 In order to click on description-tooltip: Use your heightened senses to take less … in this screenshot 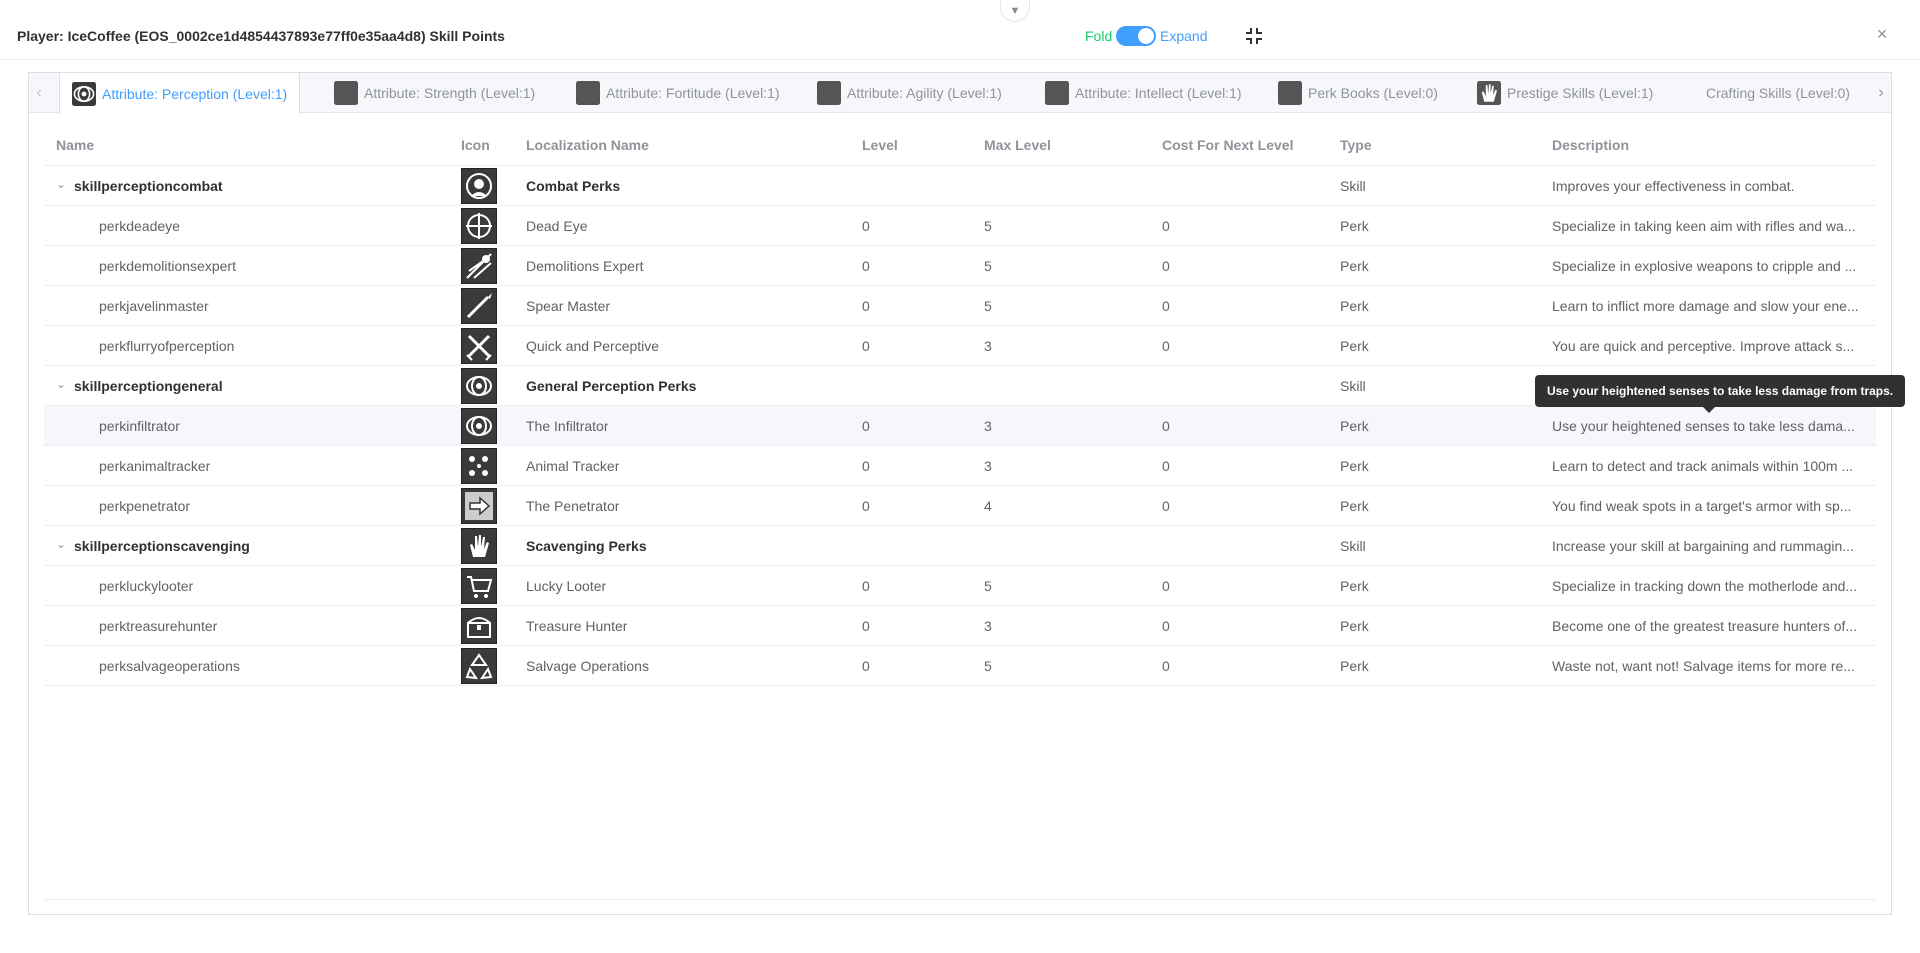, I will do `click(1720, 394)`.